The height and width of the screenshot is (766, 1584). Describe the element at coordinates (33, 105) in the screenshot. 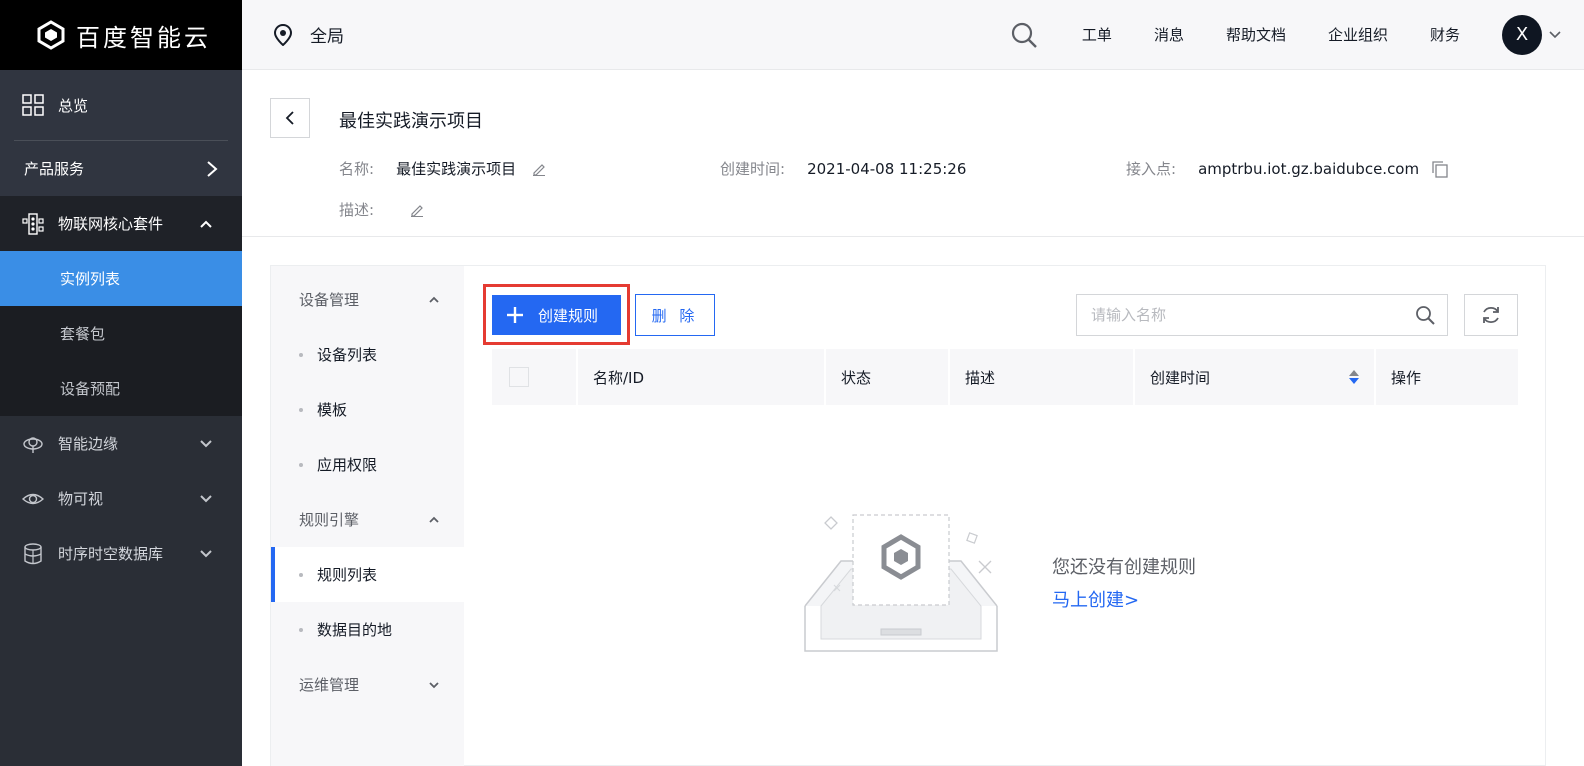

I see `grid-icon` at that location.